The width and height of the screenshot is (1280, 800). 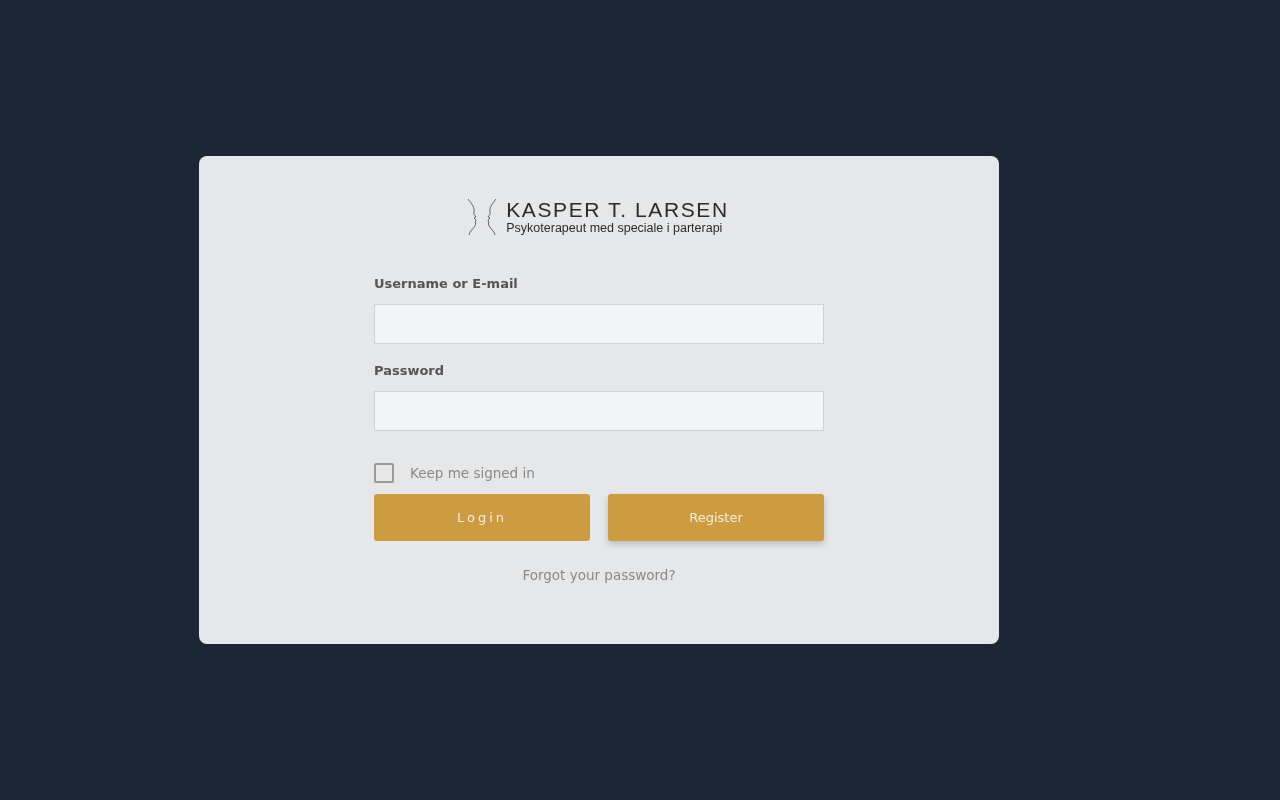 I want to click on logo-subtitle: Psykoterapeut med speciale i parterapi, so click(x=615, y=228).